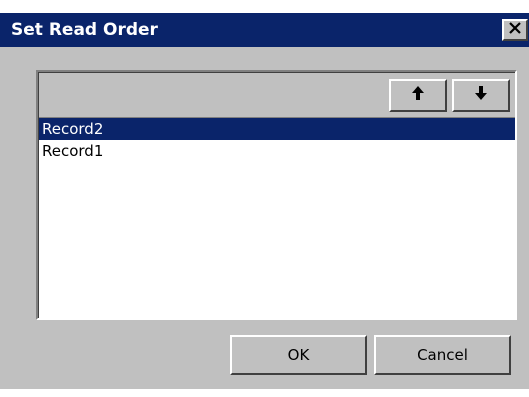 Image resolution: width=529 pixels, height=397 pixels. I want to click on close-button, so click(515, 30).